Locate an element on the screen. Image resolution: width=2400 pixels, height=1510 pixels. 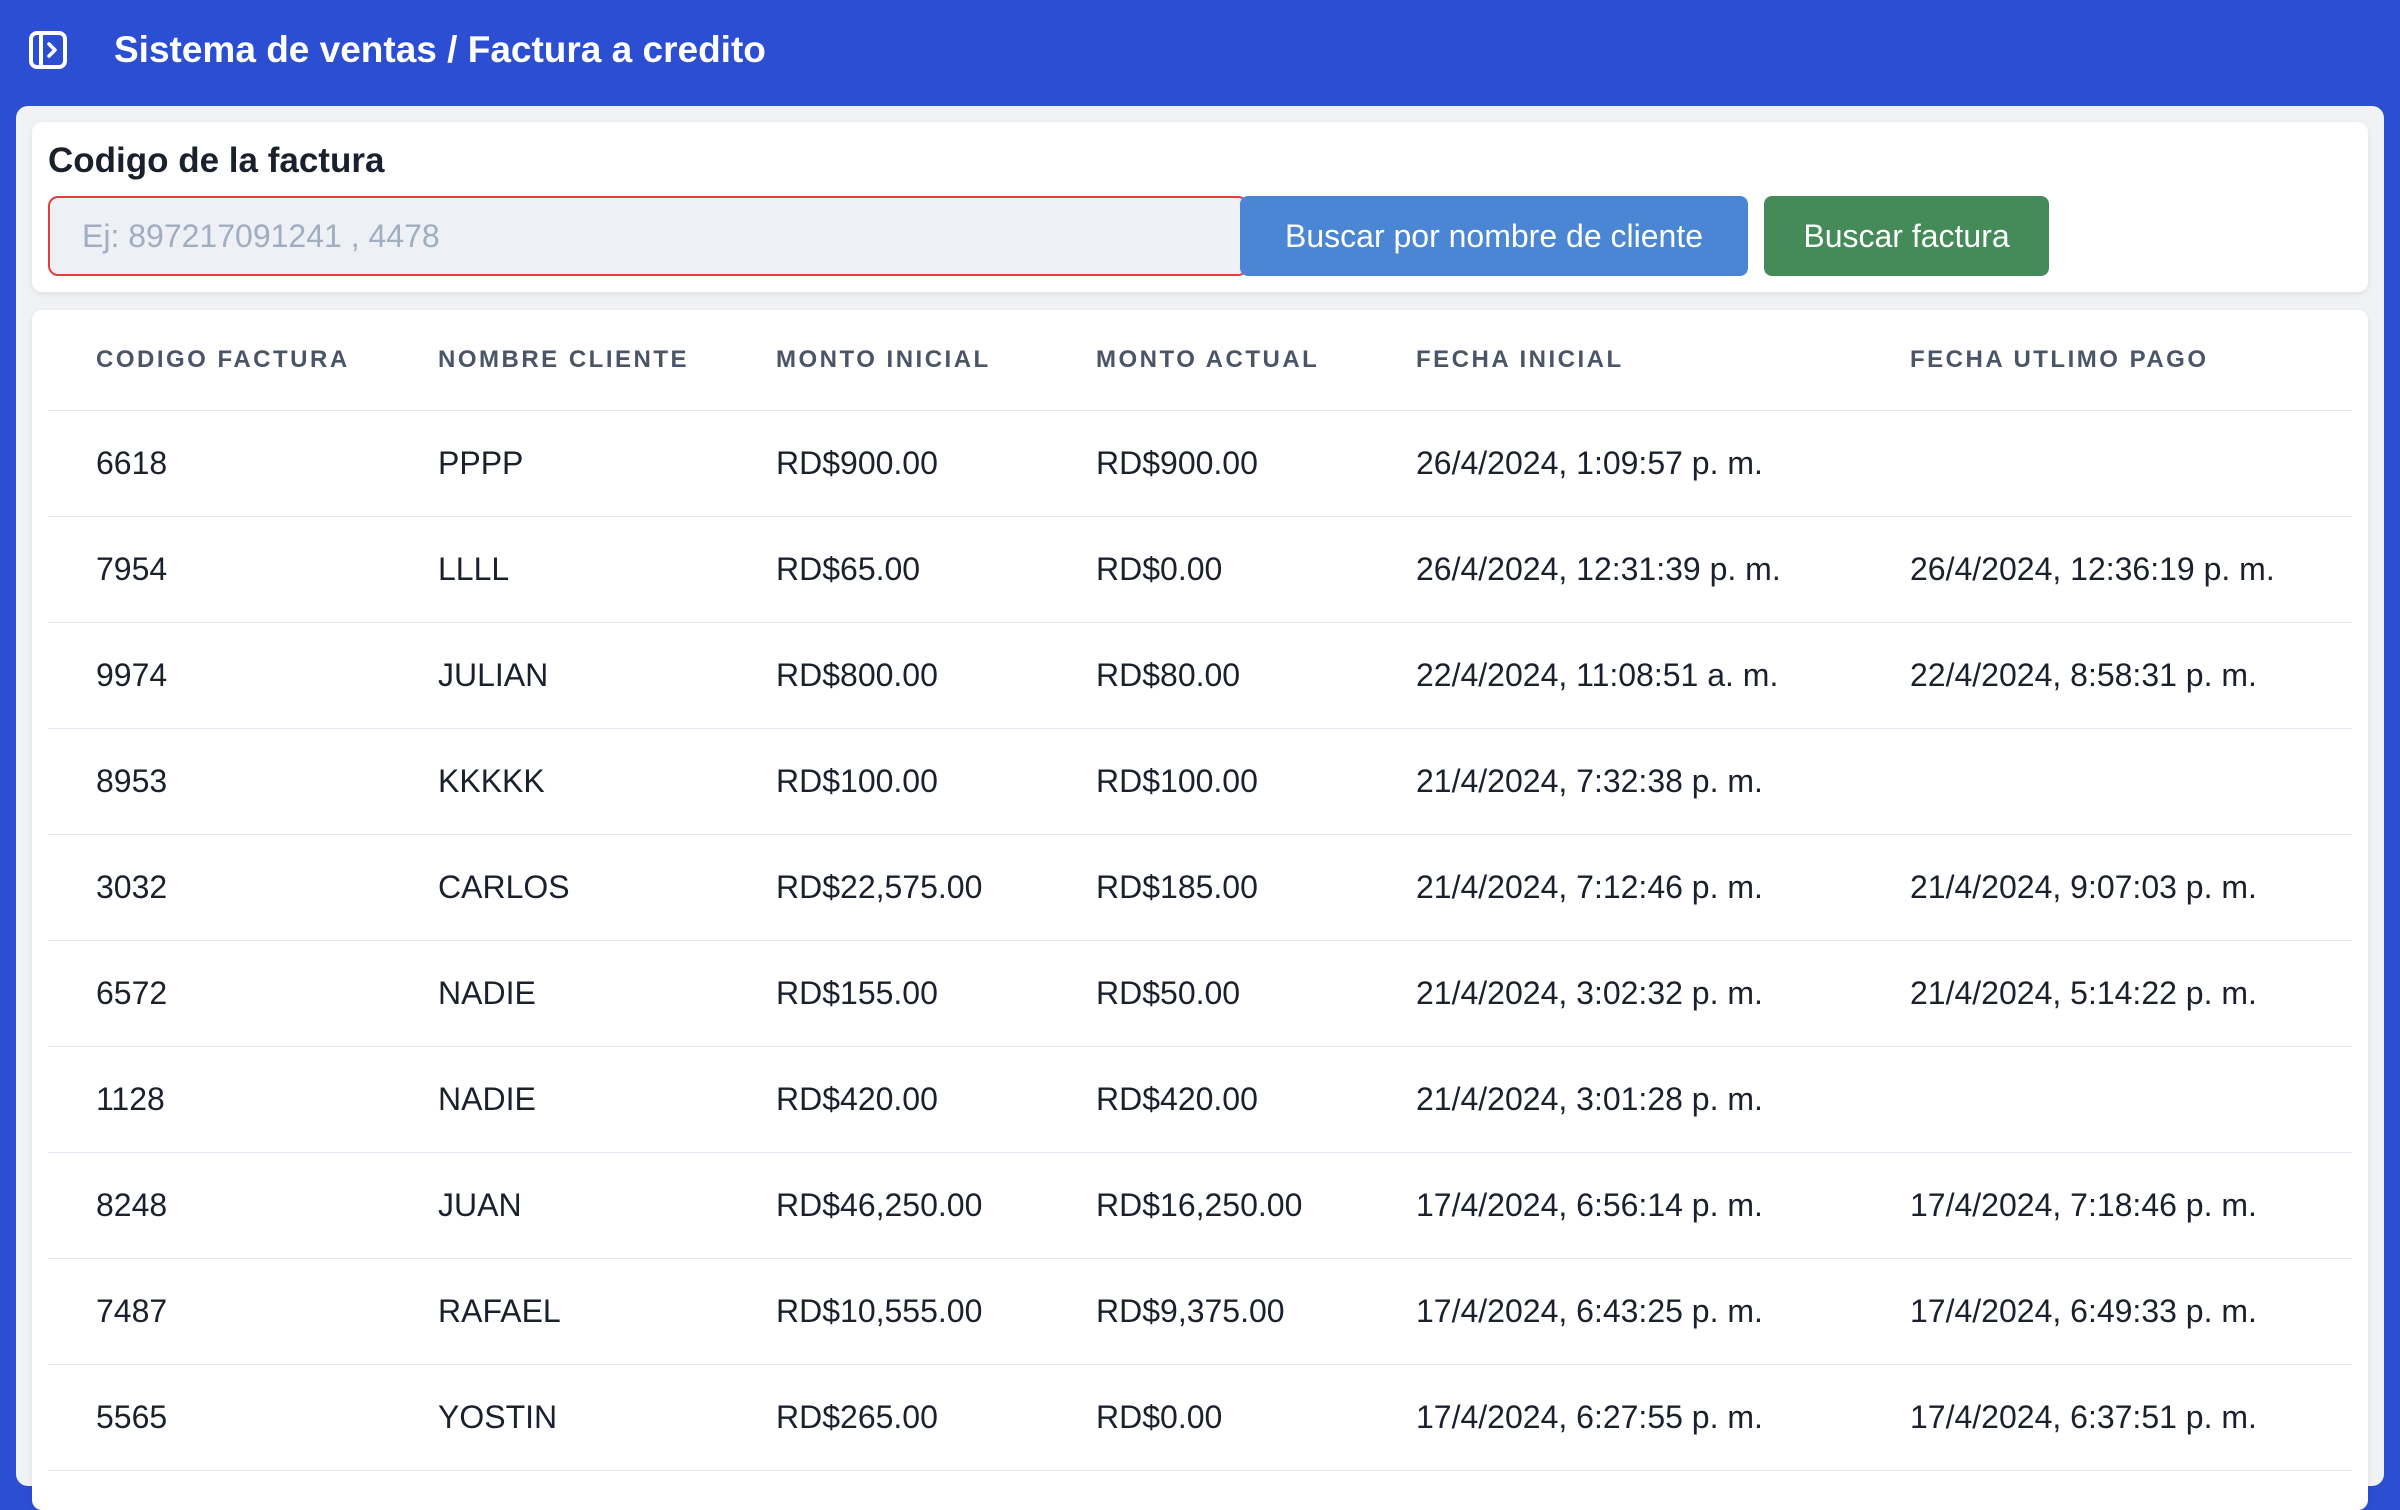
cell-nombre-cliente: JUAN is located at coordinates (559, 1205).